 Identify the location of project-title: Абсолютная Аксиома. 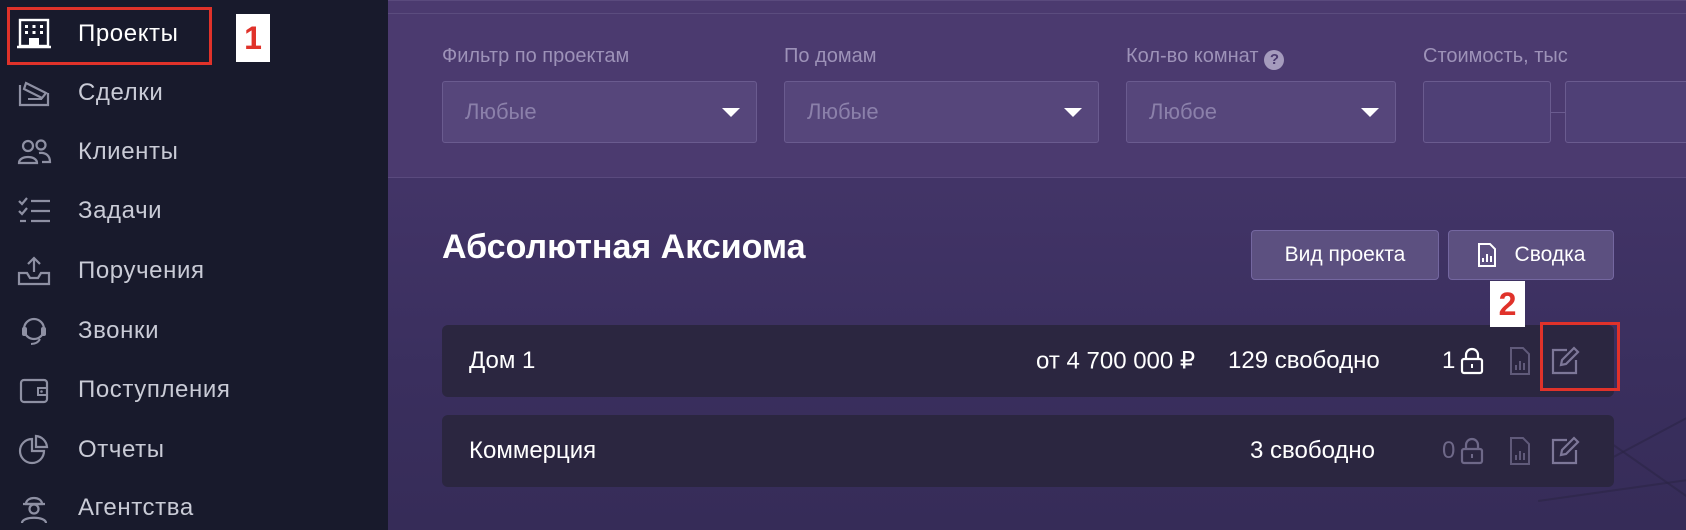
(624, 247).